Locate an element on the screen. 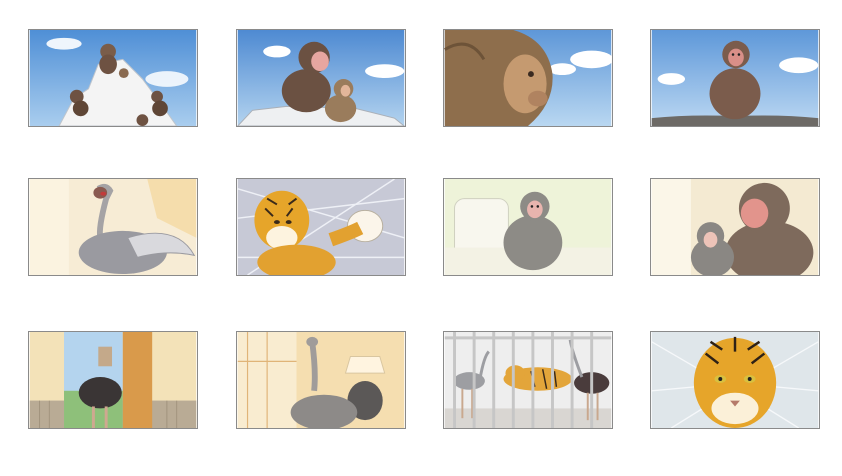  monkey-closeup-illustration is located at coordinates (528, 78).